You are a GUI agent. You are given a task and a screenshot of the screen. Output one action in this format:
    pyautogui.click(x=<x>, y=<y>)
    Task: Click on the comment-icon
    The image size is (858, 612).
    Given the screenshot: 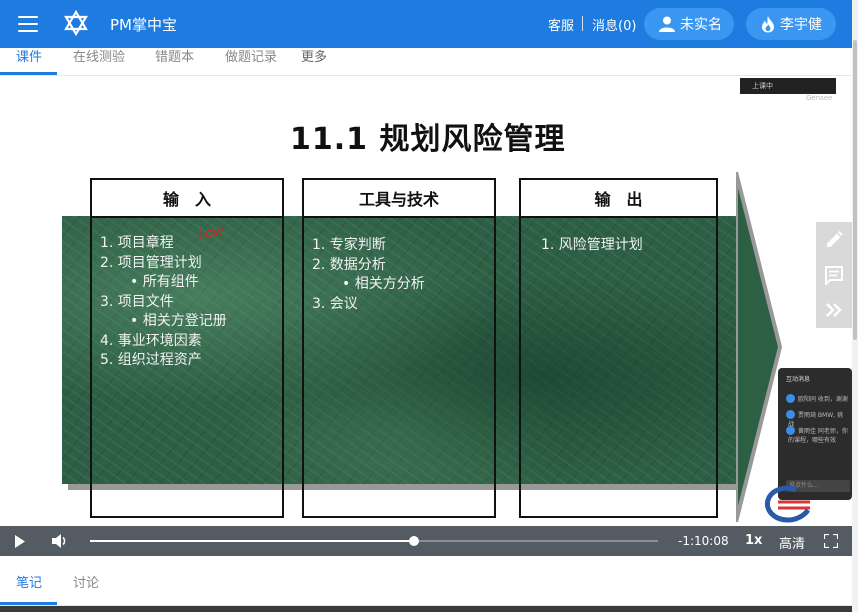 What is the action you would take?
    pyautogui.click(x=834, y=275)
    